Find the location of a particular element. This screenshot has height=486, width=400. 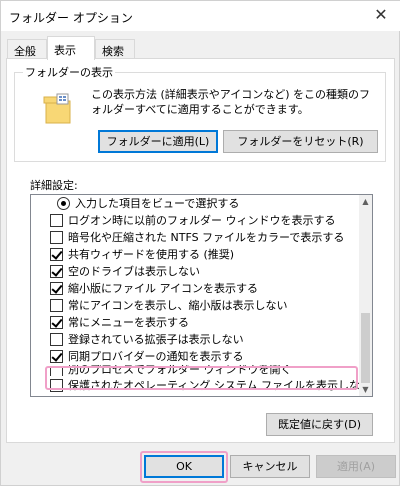

scroll-up-icon: ▲ is located at coordinates (365, 201).